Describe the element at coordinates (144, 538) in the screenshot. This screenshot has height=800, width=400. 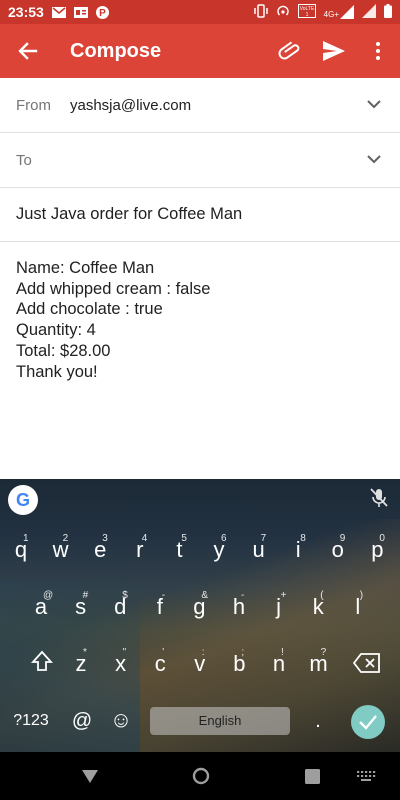
I see `key-hint: 4` at that location.